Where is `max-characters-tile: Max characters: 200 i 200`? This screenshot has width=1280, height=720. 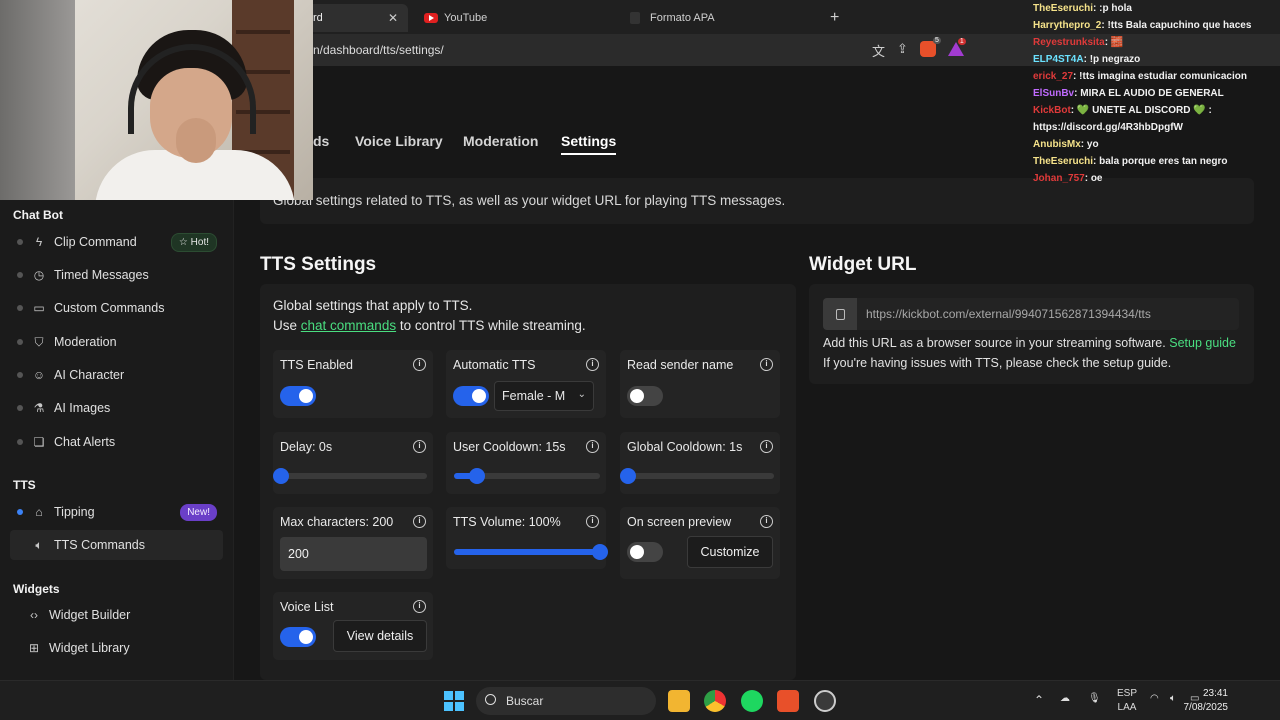 max-characters-tile: Max characters: 200 i 200 is located at coordinates (353, 543).